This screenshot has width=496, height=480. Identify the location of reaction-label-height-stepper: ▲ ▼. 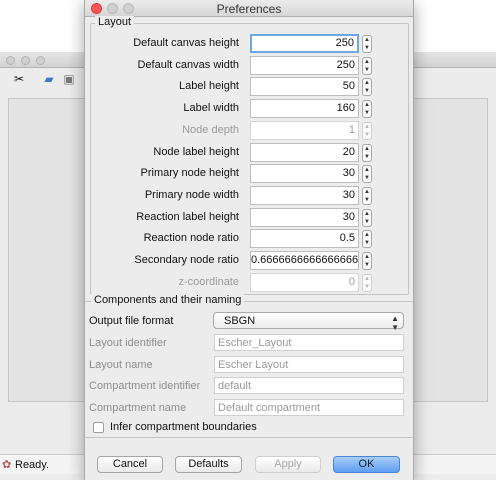
(367, 217).